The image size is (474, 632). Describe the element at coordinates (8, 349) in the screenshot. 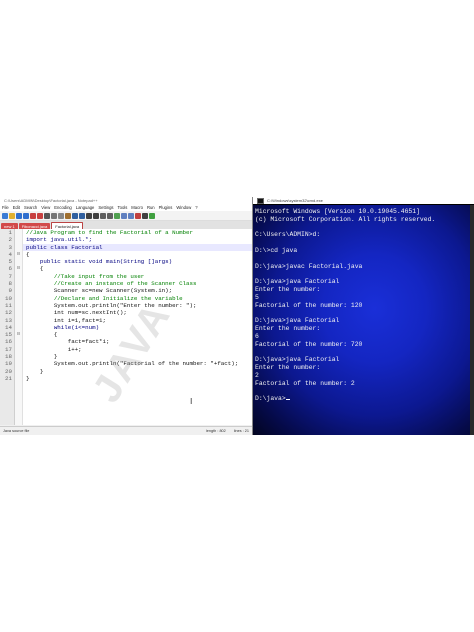

I see `line-number: 17` at that location.